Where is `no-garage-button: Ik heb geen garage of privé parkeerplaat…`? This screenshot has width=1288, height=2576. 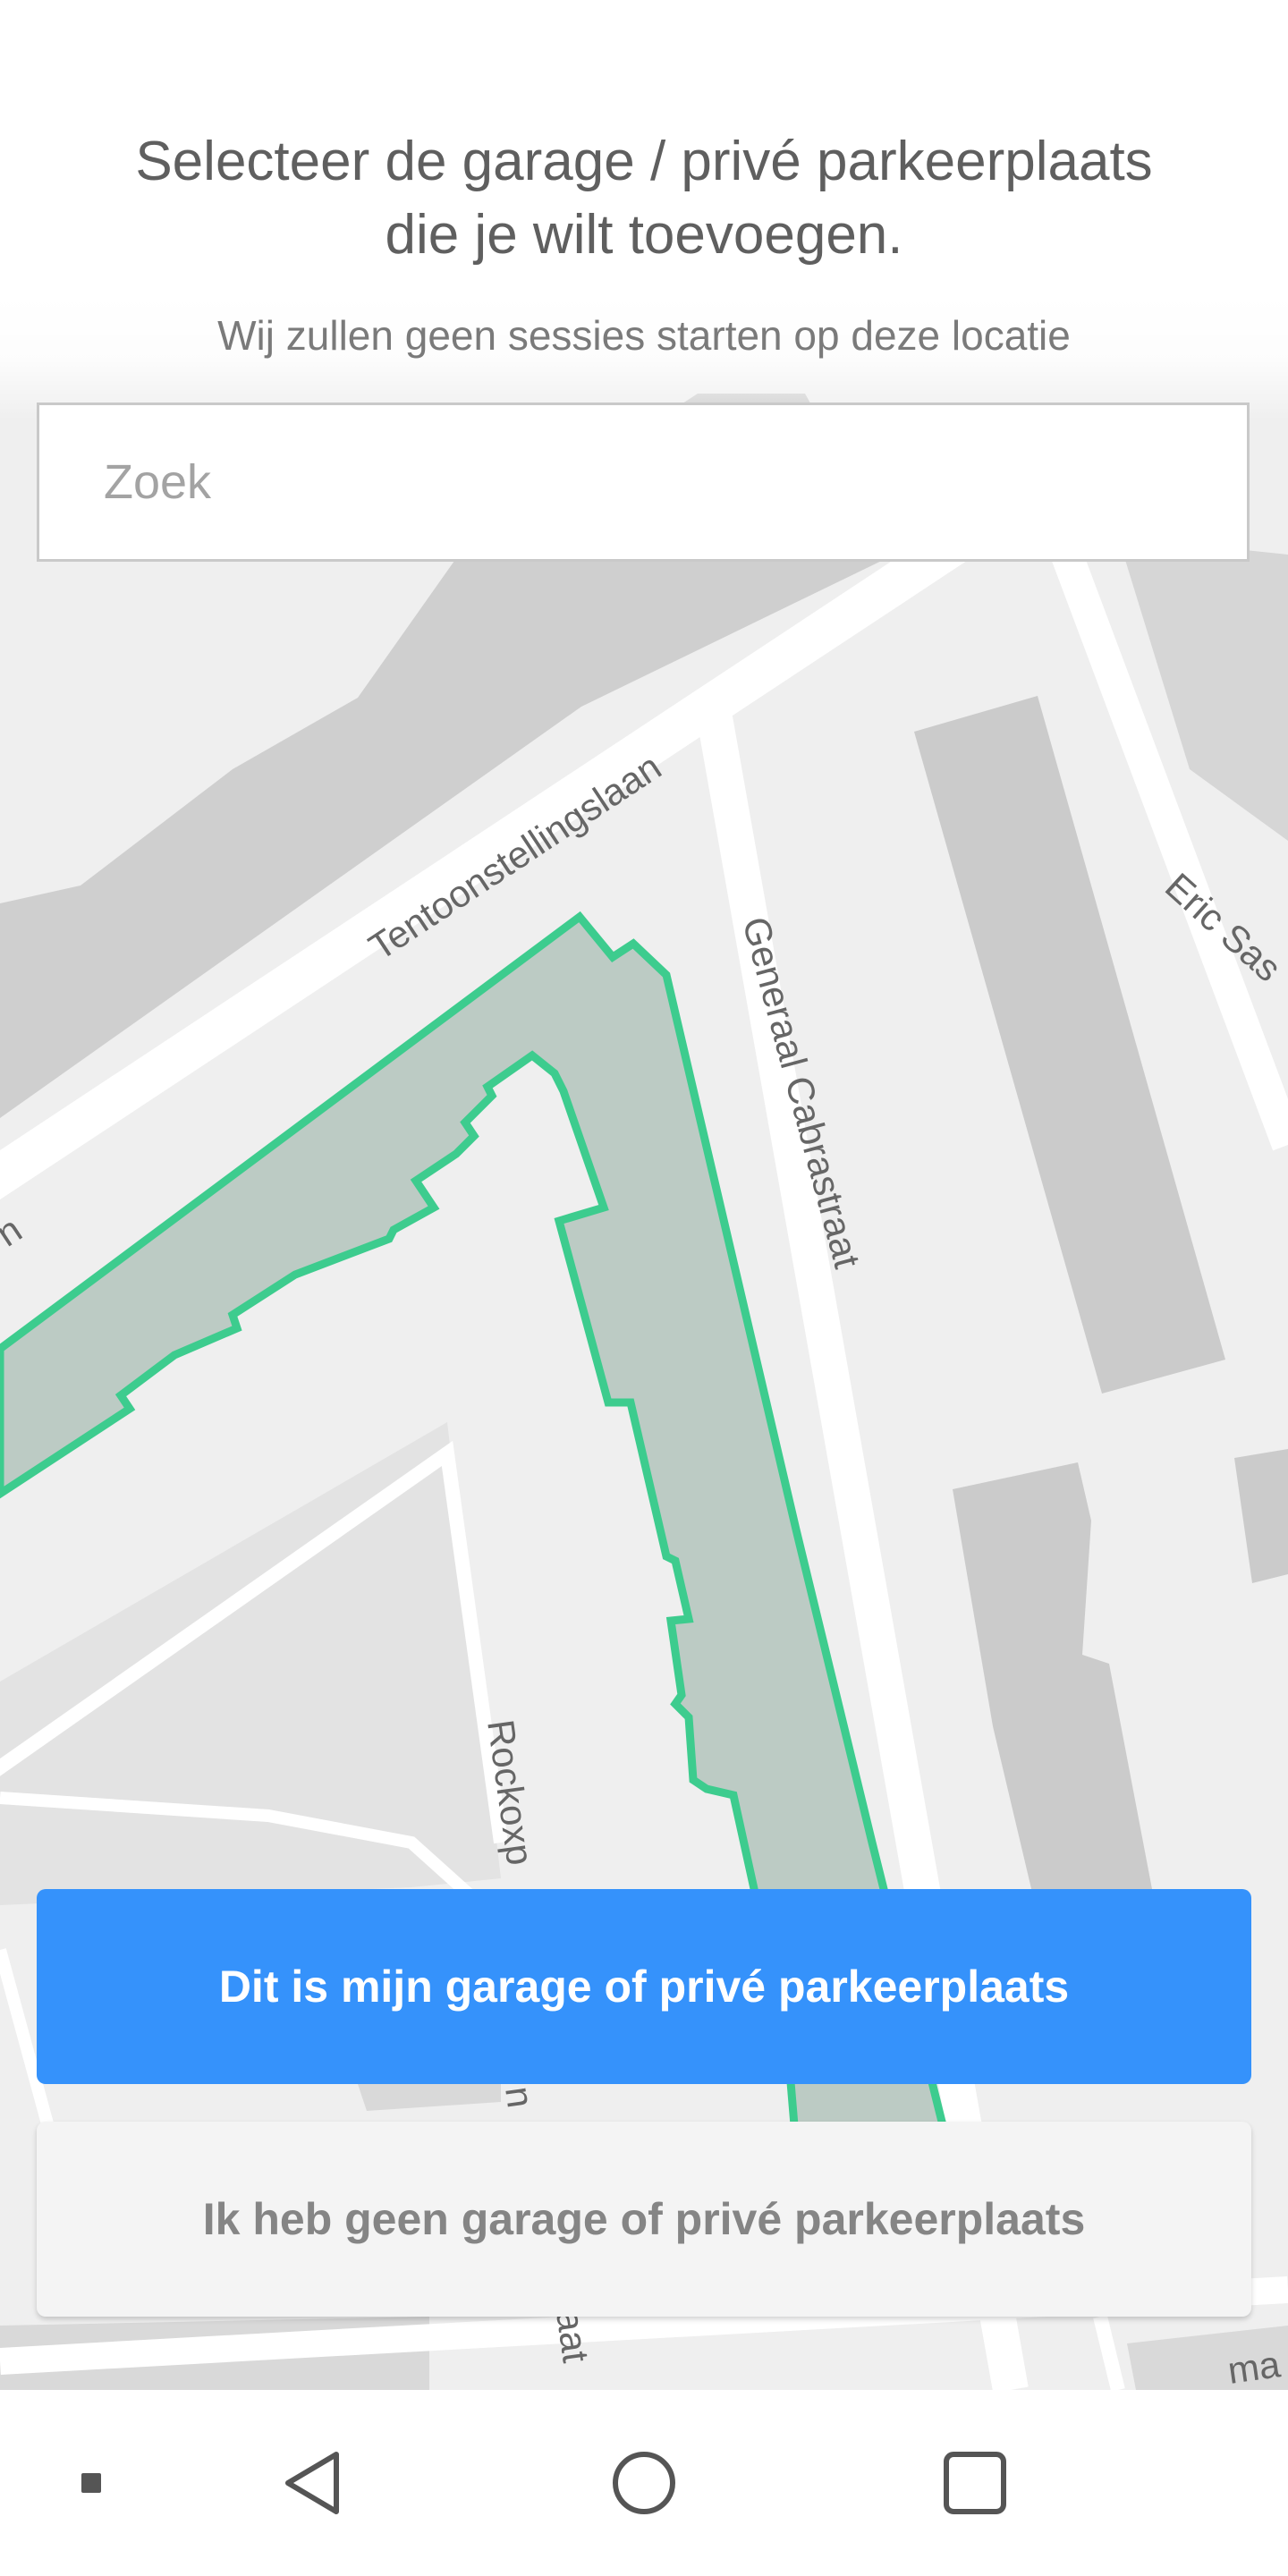 no-garage-button: Ik heb geen garage of privé parkeerplaat… is located at coordinates (644, 2219).